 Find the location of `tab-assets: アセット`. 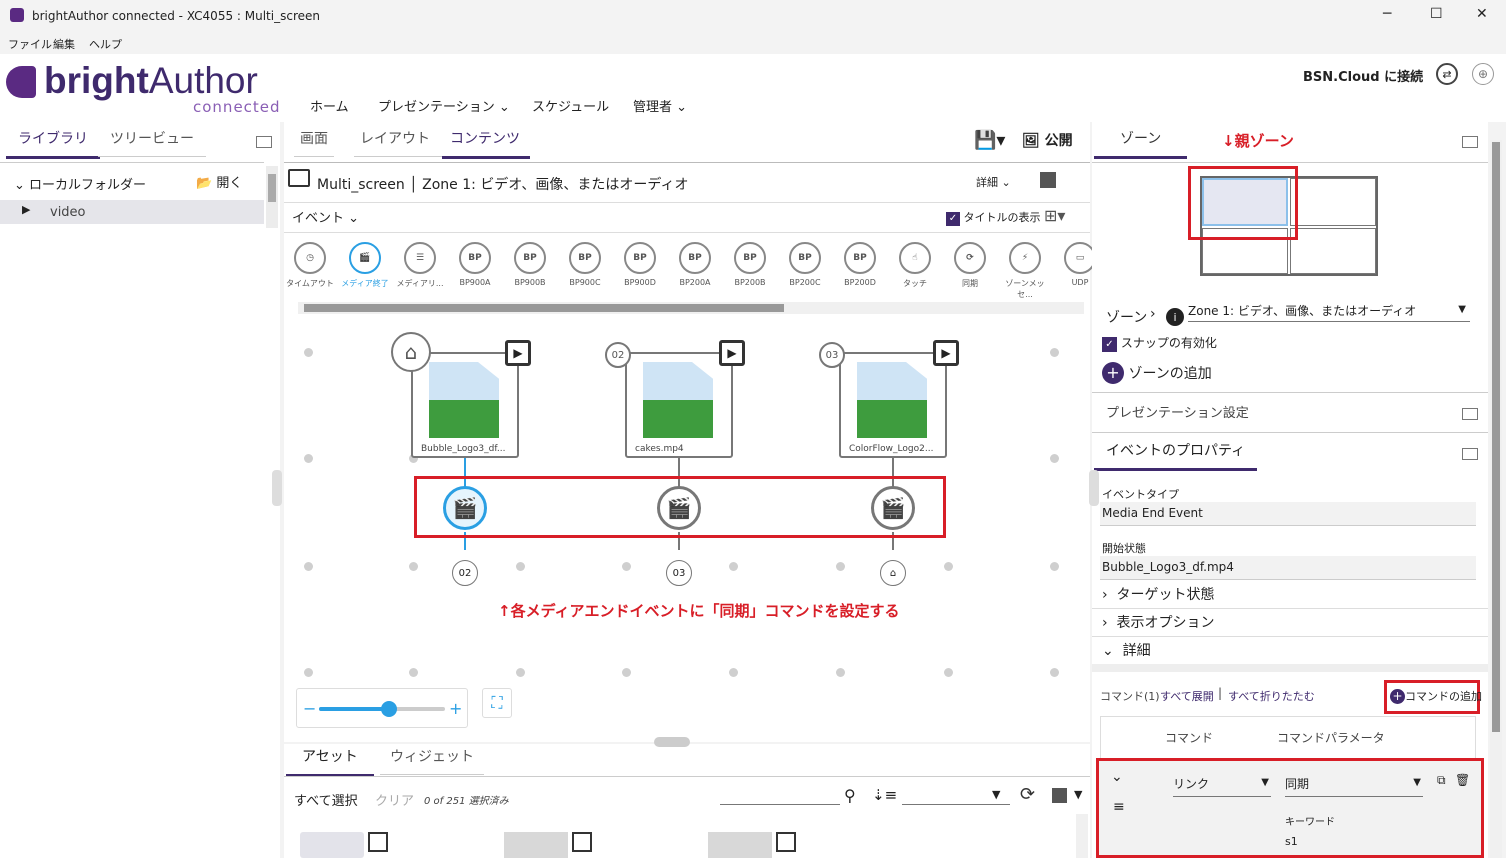

tab-assets: アセット is located at coordinates (330, 761).